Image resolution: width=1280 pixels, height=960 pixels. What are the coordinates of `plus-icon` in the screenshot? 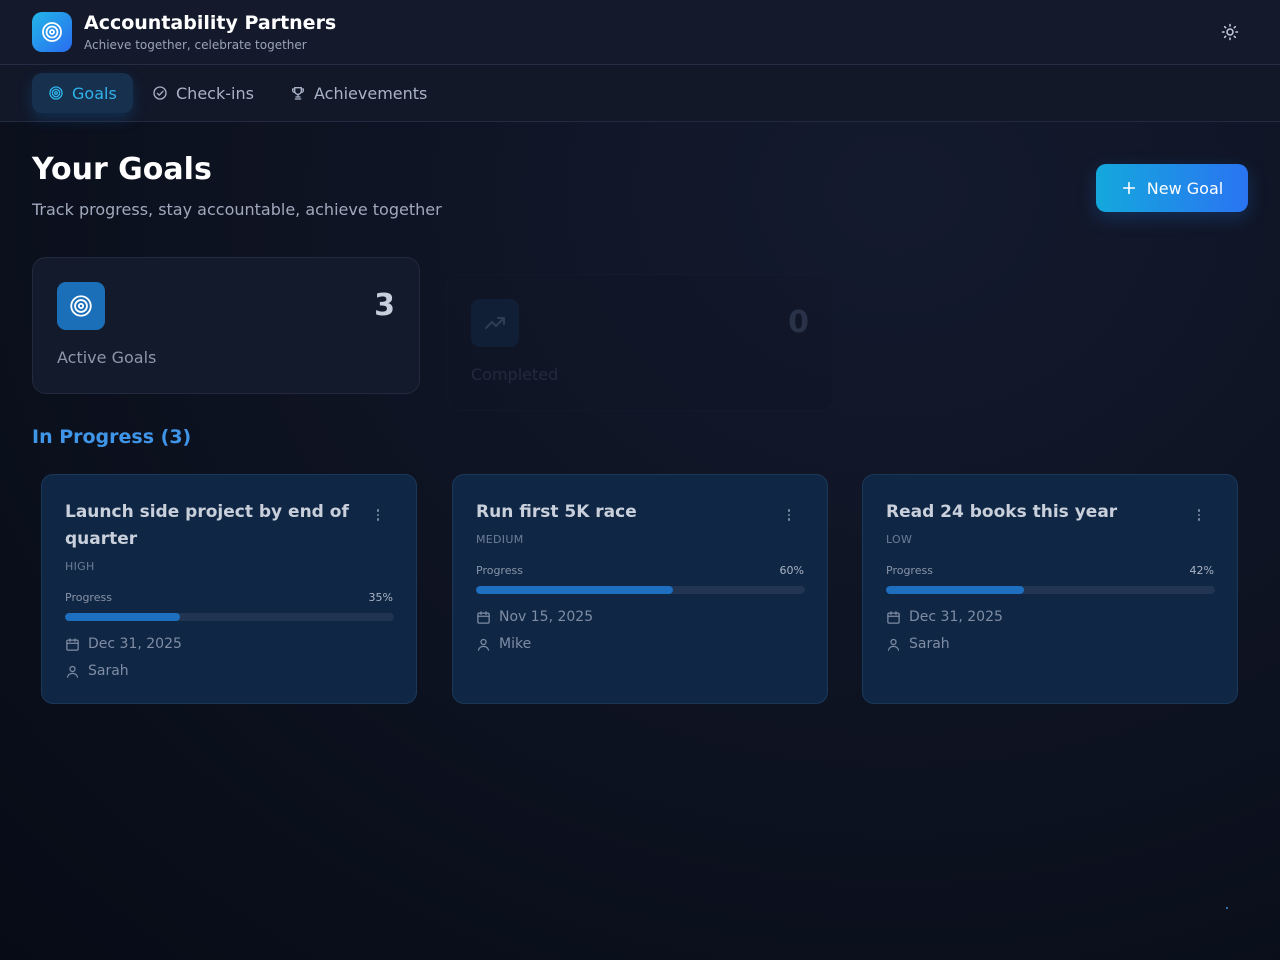 It's located at (1128, 188).